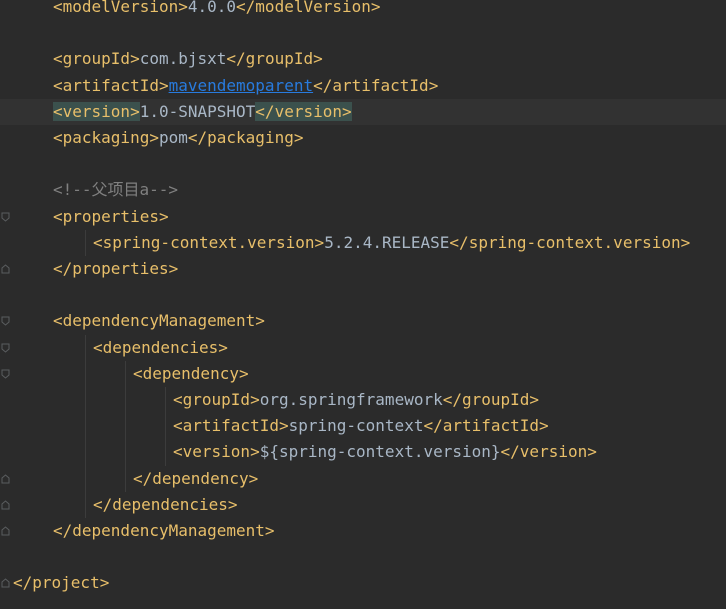  I want to click on xml-tag: <properties>, so click(111, 216).